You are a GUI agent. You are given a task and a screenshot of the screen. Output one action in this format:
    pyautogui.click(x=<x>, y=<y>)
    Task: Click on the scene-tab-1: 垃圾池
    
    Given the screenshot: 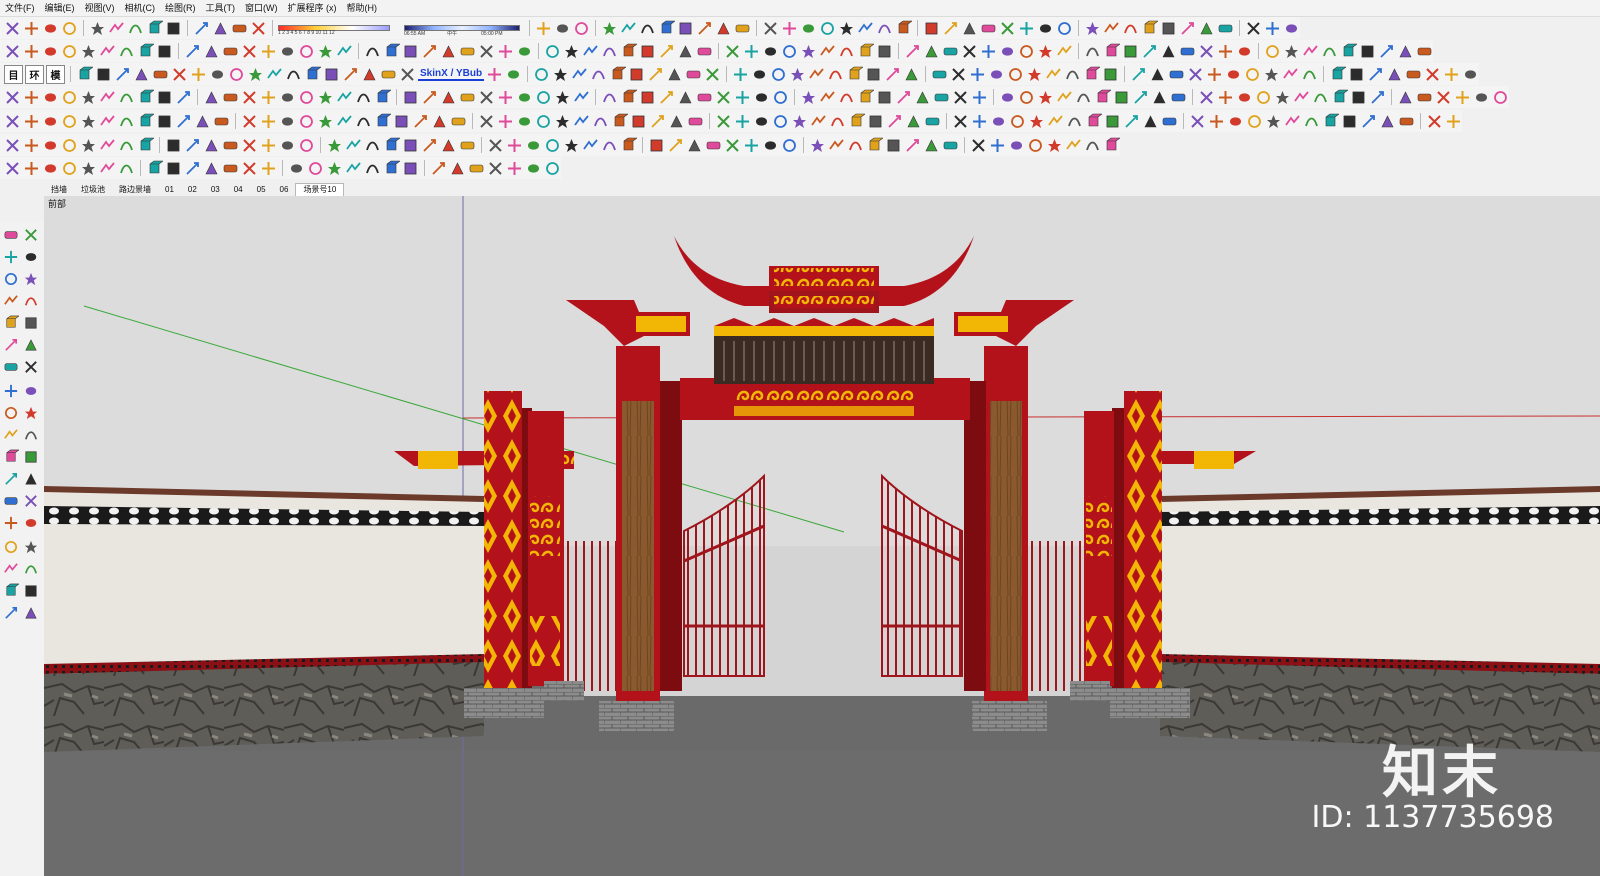 What is the action you would take?
    pyautogui.click(x=93, y=190)
    